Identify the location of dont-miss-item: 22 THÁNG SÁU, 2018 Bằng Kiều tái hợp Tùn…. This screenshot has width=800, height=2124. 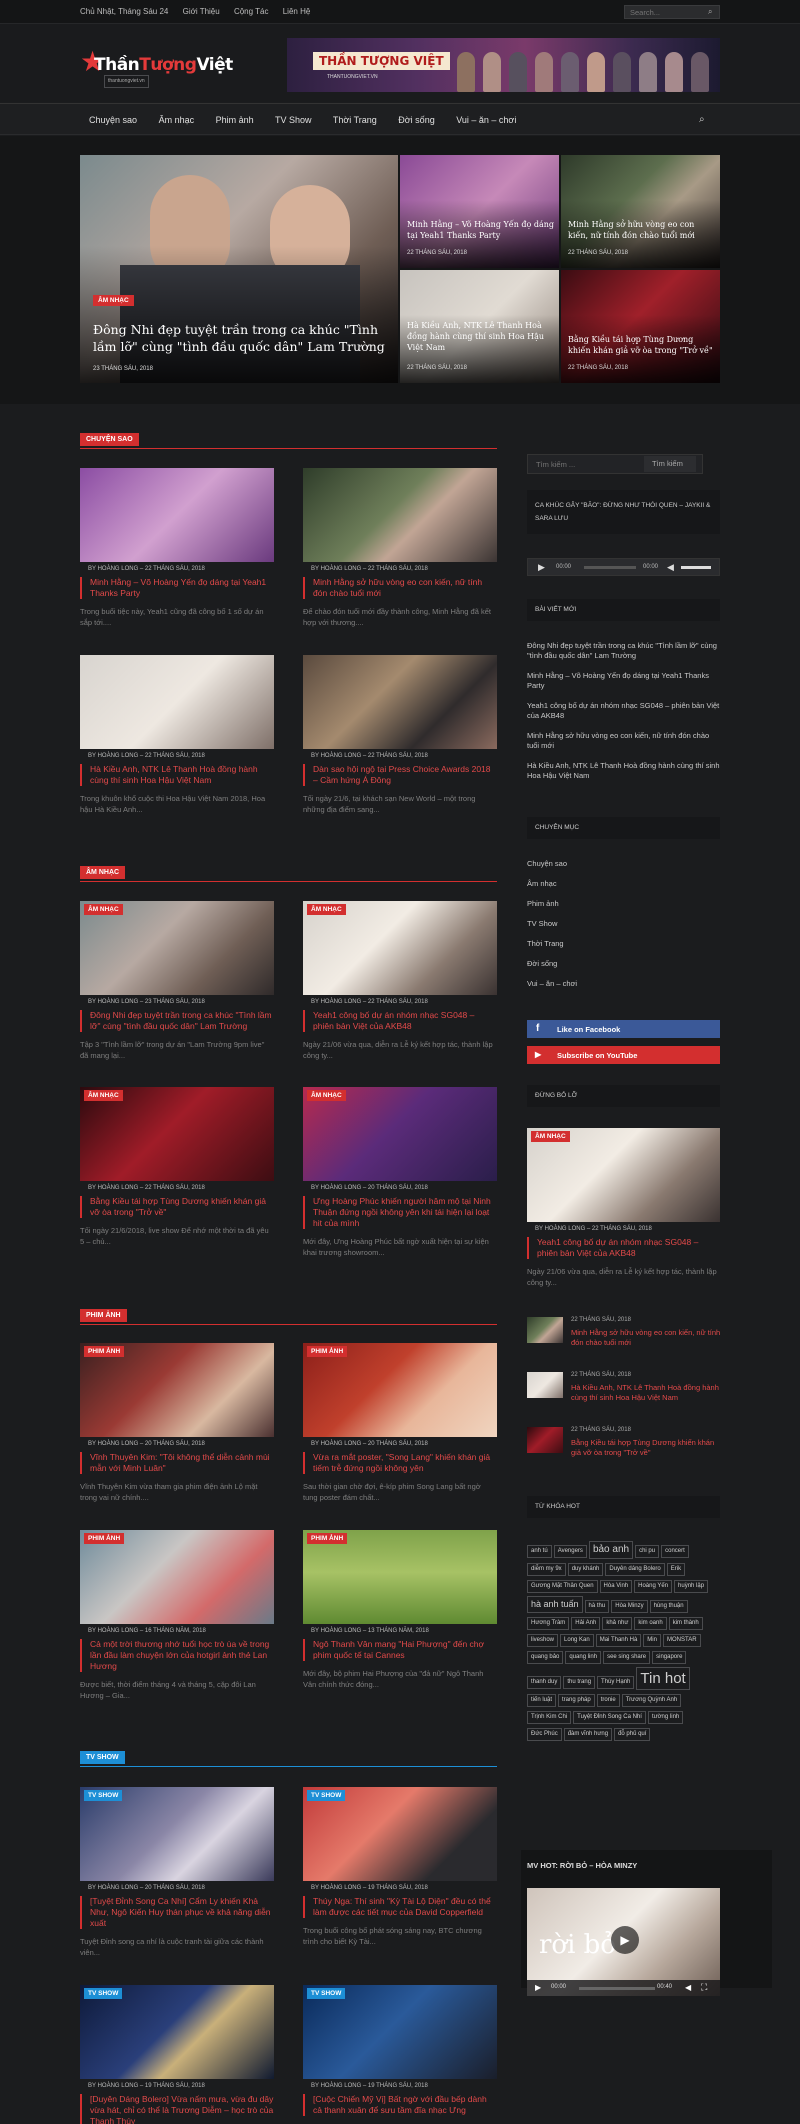
(623, 1447).